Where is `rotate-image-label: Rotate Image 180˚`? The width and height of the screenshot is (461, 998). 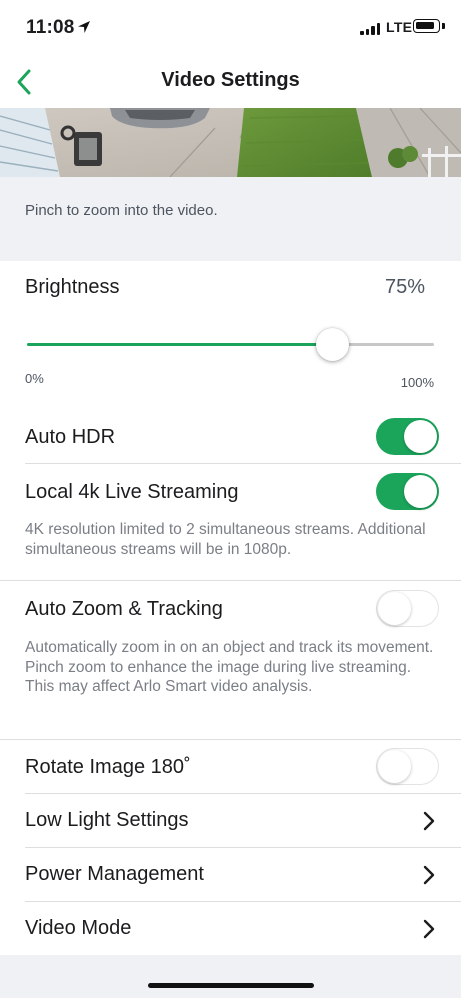 rotate-image-label: Rotate Image 180˚ is located at coordinates (108, 767).